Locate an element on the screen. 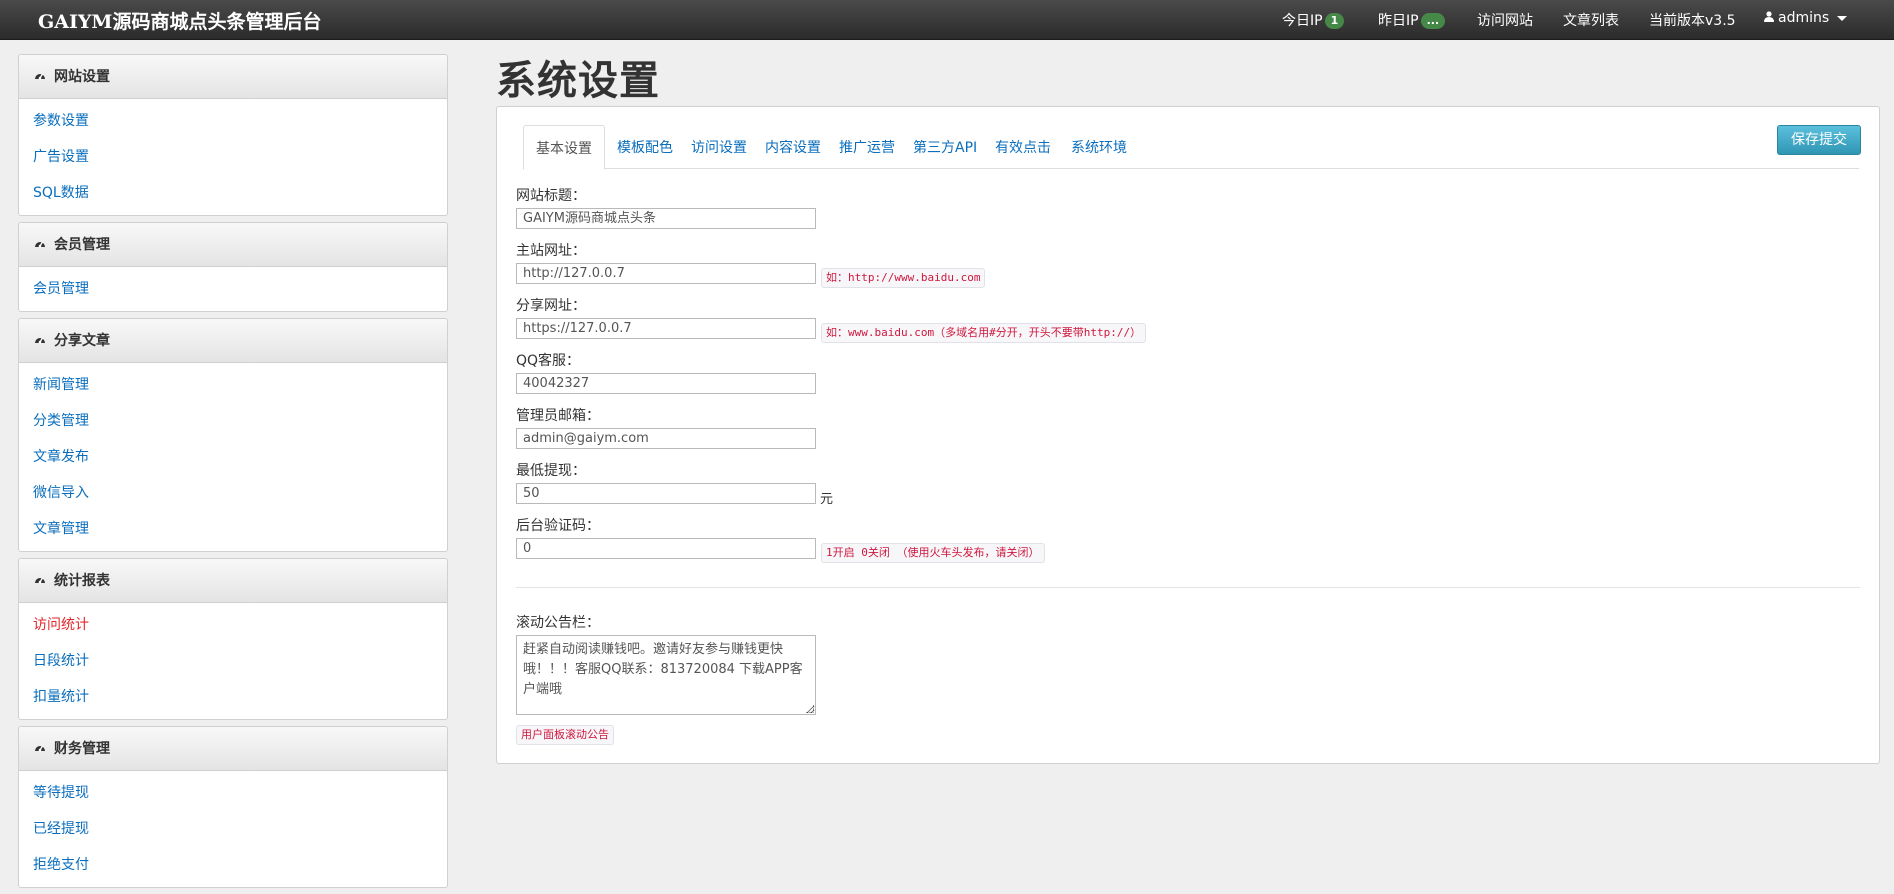  yesterday-ip-label: 昨日IP is located at coordinates (1398, 21).